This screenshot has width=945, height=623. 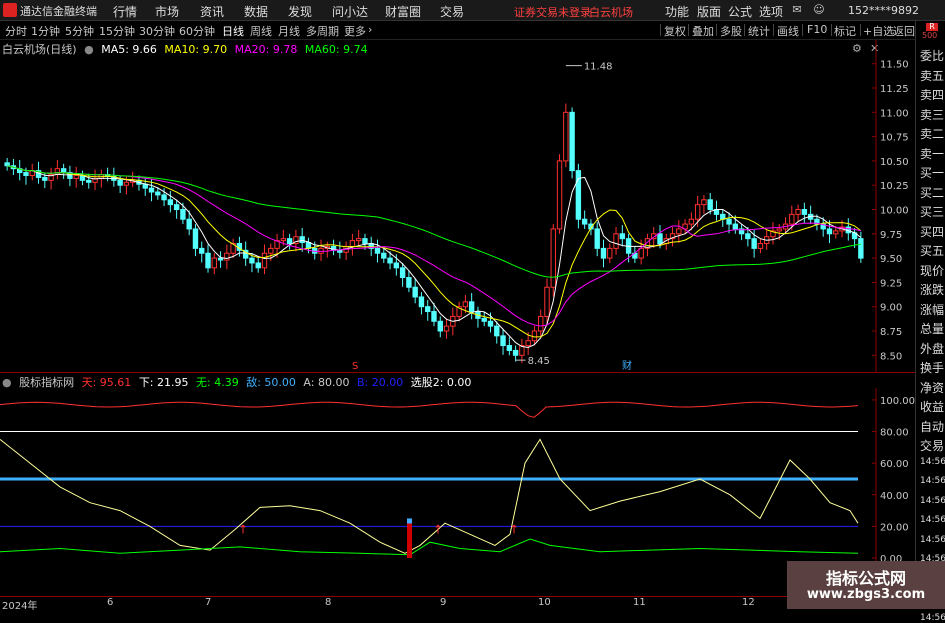 What do you see at coordinates (322, 31) in the screenshot?
I see `tab-multi: 多周期` at bounding box center [322, 31].